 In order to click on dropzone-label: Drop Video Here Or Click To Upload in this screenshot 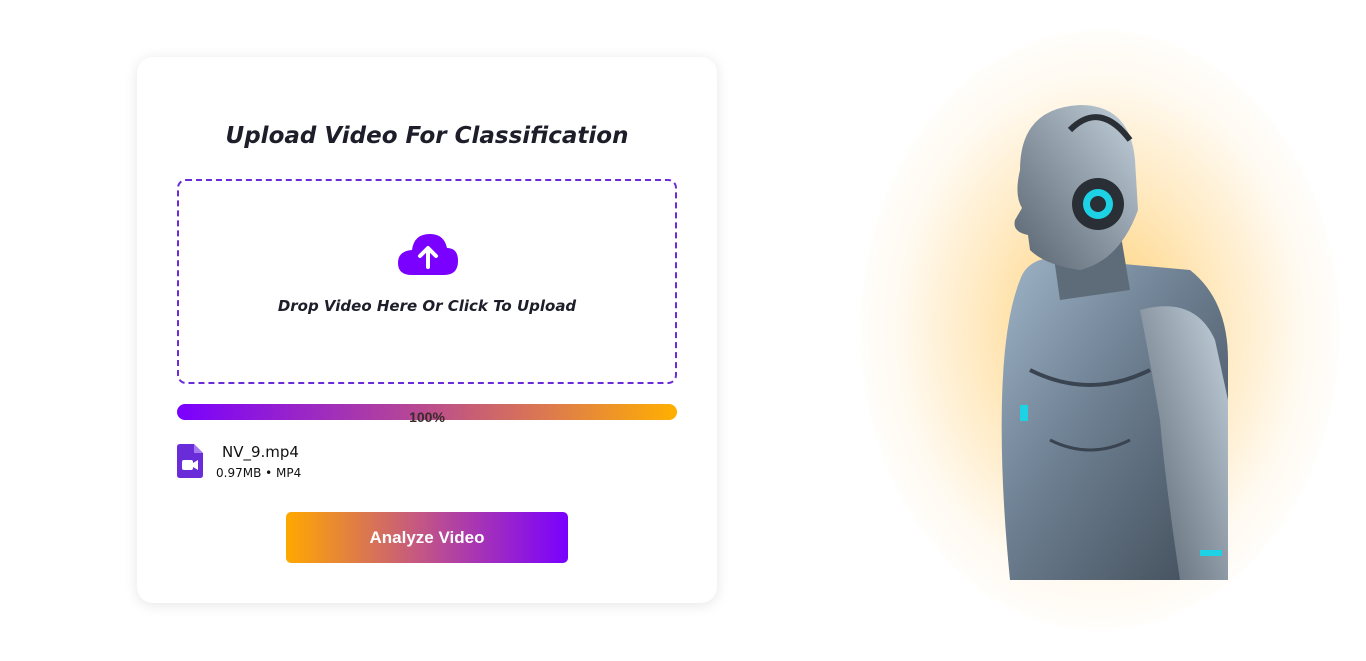, I will do `click(427, 306)`.